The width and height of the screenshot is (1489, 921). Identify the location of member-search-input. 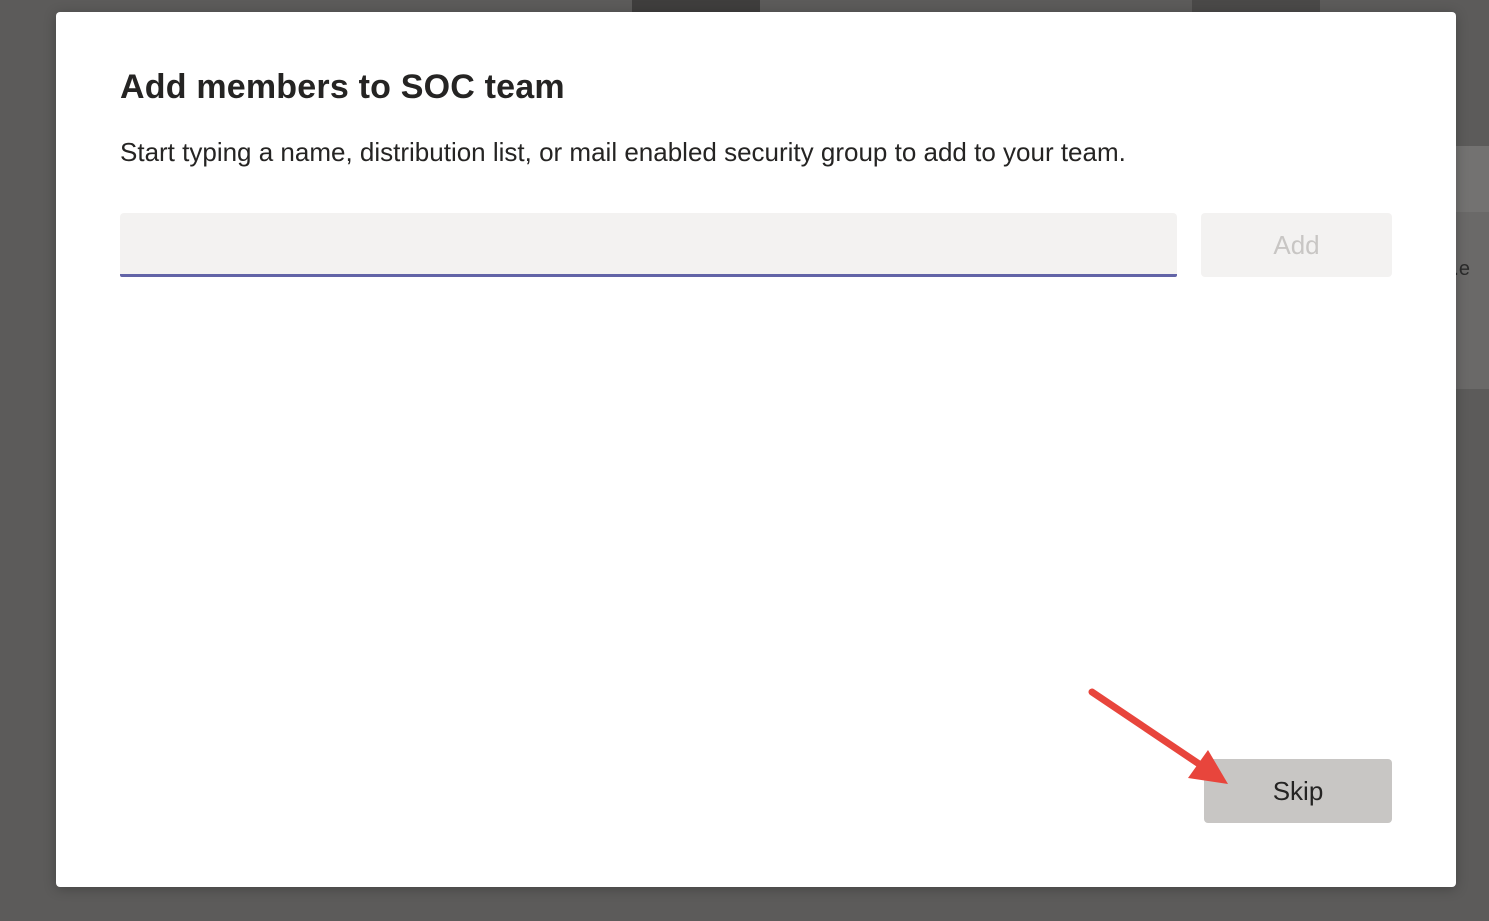
(648, 243).